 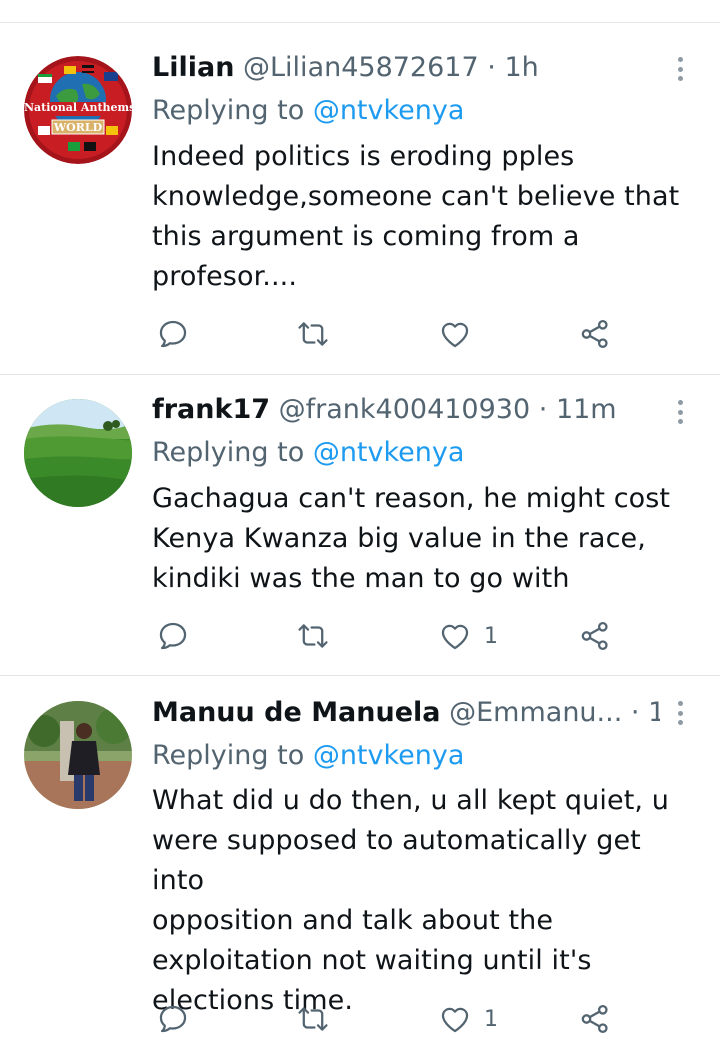 I want to click on tweet-text-line: knowledge,someone can't believe that, so click(x=416, y=196).